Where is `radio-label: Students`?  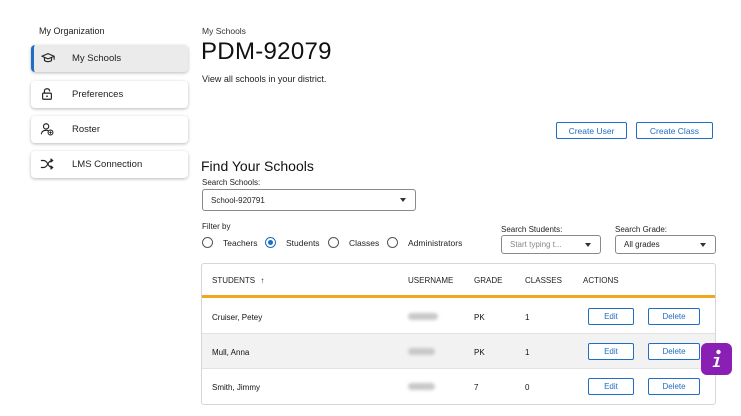
radio-label: Students is located at coordinates (303, 242).